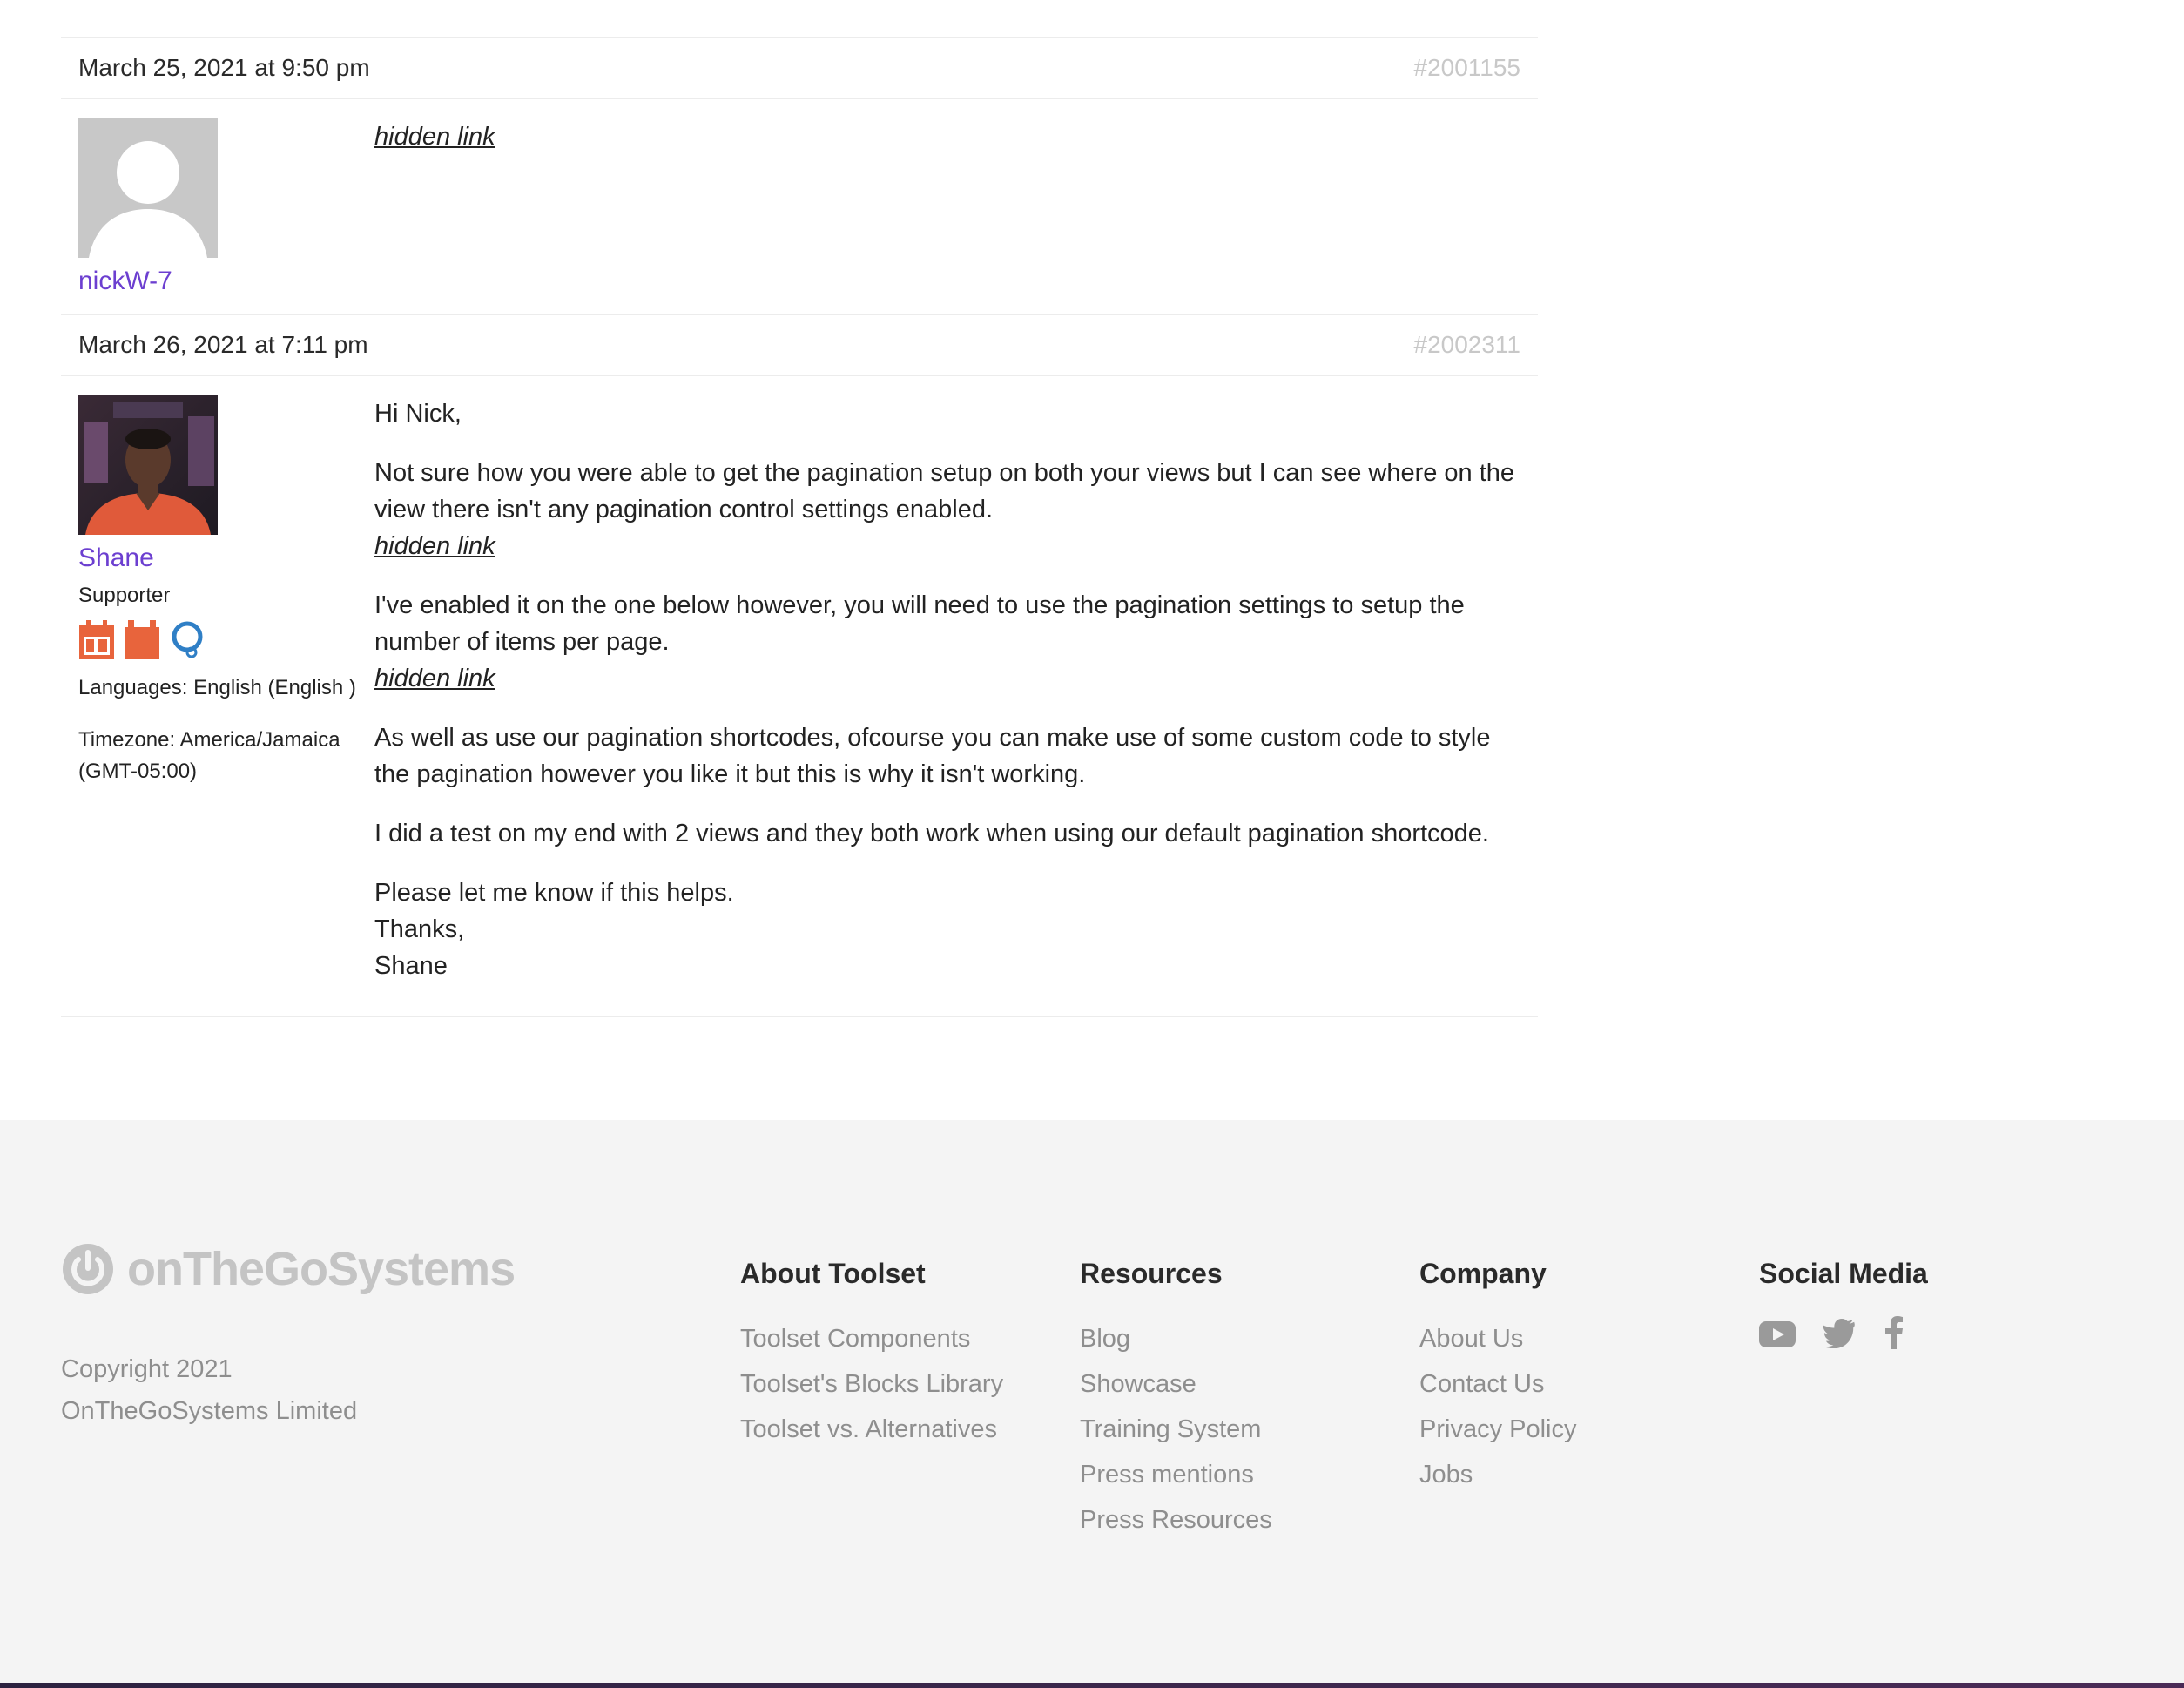 The width and height of the screenshot is (2184, 1688). Describe the element at coordinates (1176, 1338) in the screenshot. I see `footer-link-blog: Blog` at that location.